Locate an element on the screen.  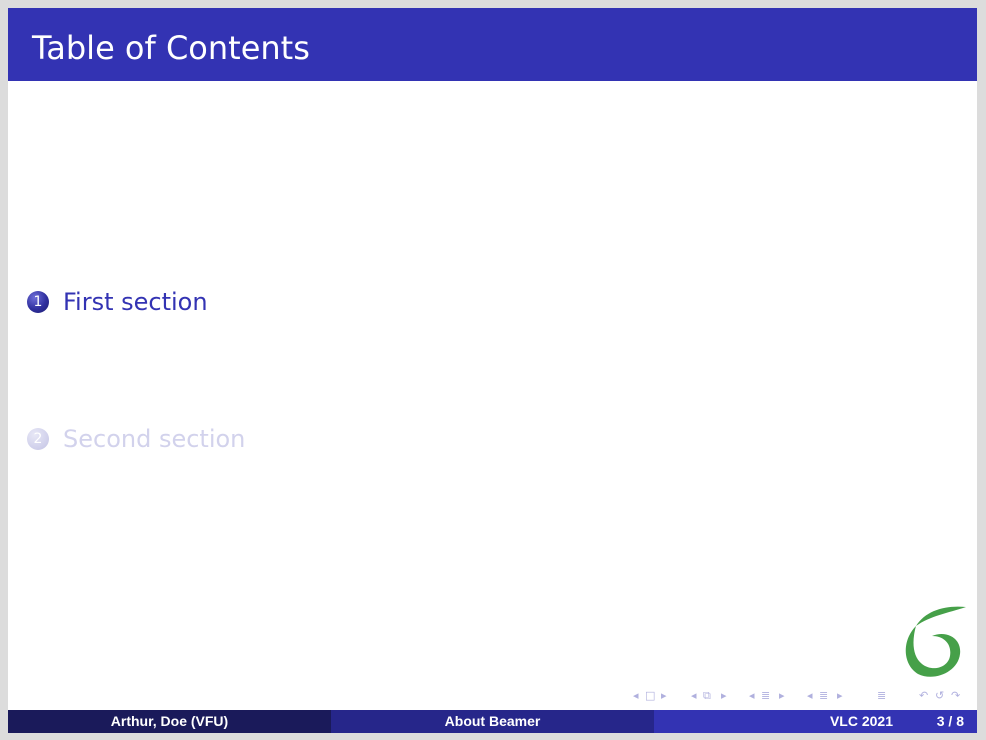
nav-appendix-icon: ≣ is located at coordinates (881, 696).